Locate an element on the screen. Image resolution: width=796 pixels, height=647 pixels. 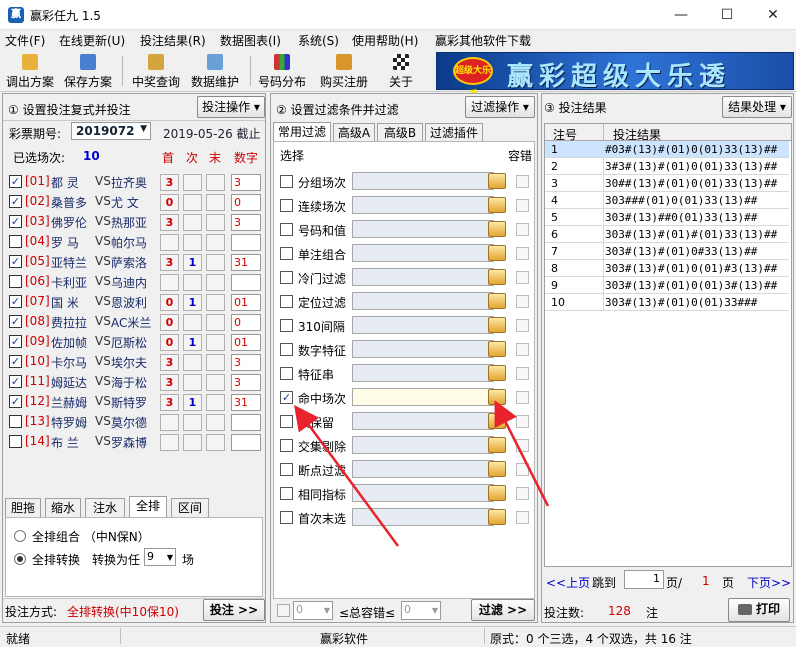
status-software: 赢彩软件 is located at coordinates (344, 639).